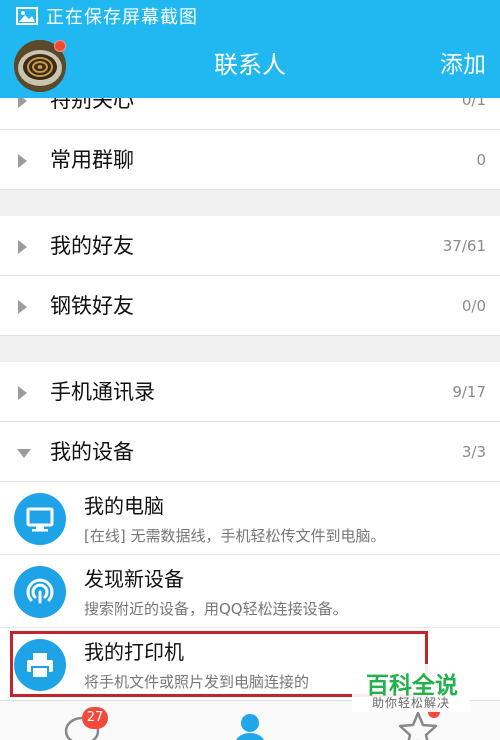 This screenshot has height=740, width=500. Describe the element at coordinates (92, 246) in the screenshot. I see `group-name: 我的好友` at that location.